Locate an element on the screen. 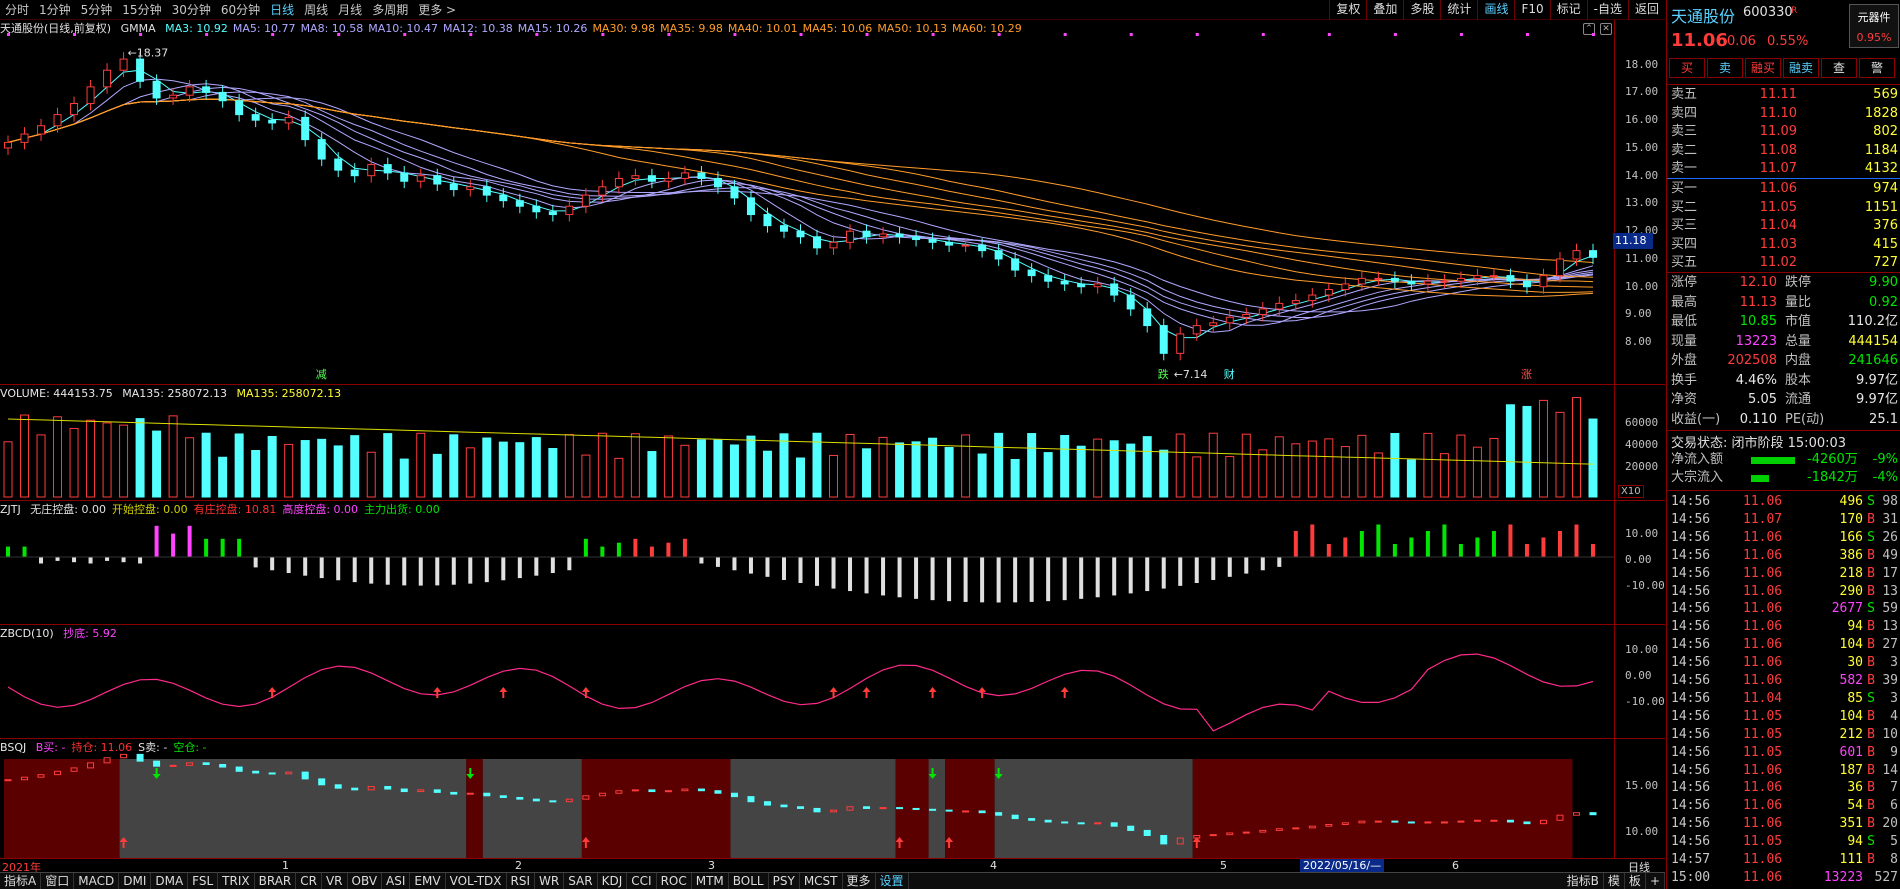 Image resolution: width=1900 pixels, height=889 pixels. tool-button: 叠加 is located at coordinates (1384, 10).